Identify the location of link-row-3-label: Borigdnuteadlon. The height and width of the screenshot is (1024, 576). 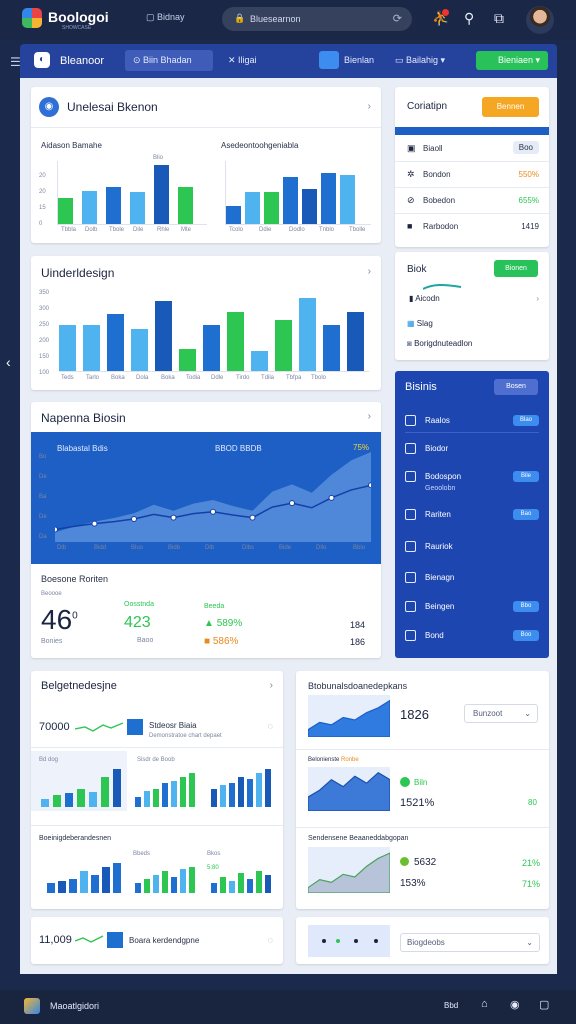
(443, 343).